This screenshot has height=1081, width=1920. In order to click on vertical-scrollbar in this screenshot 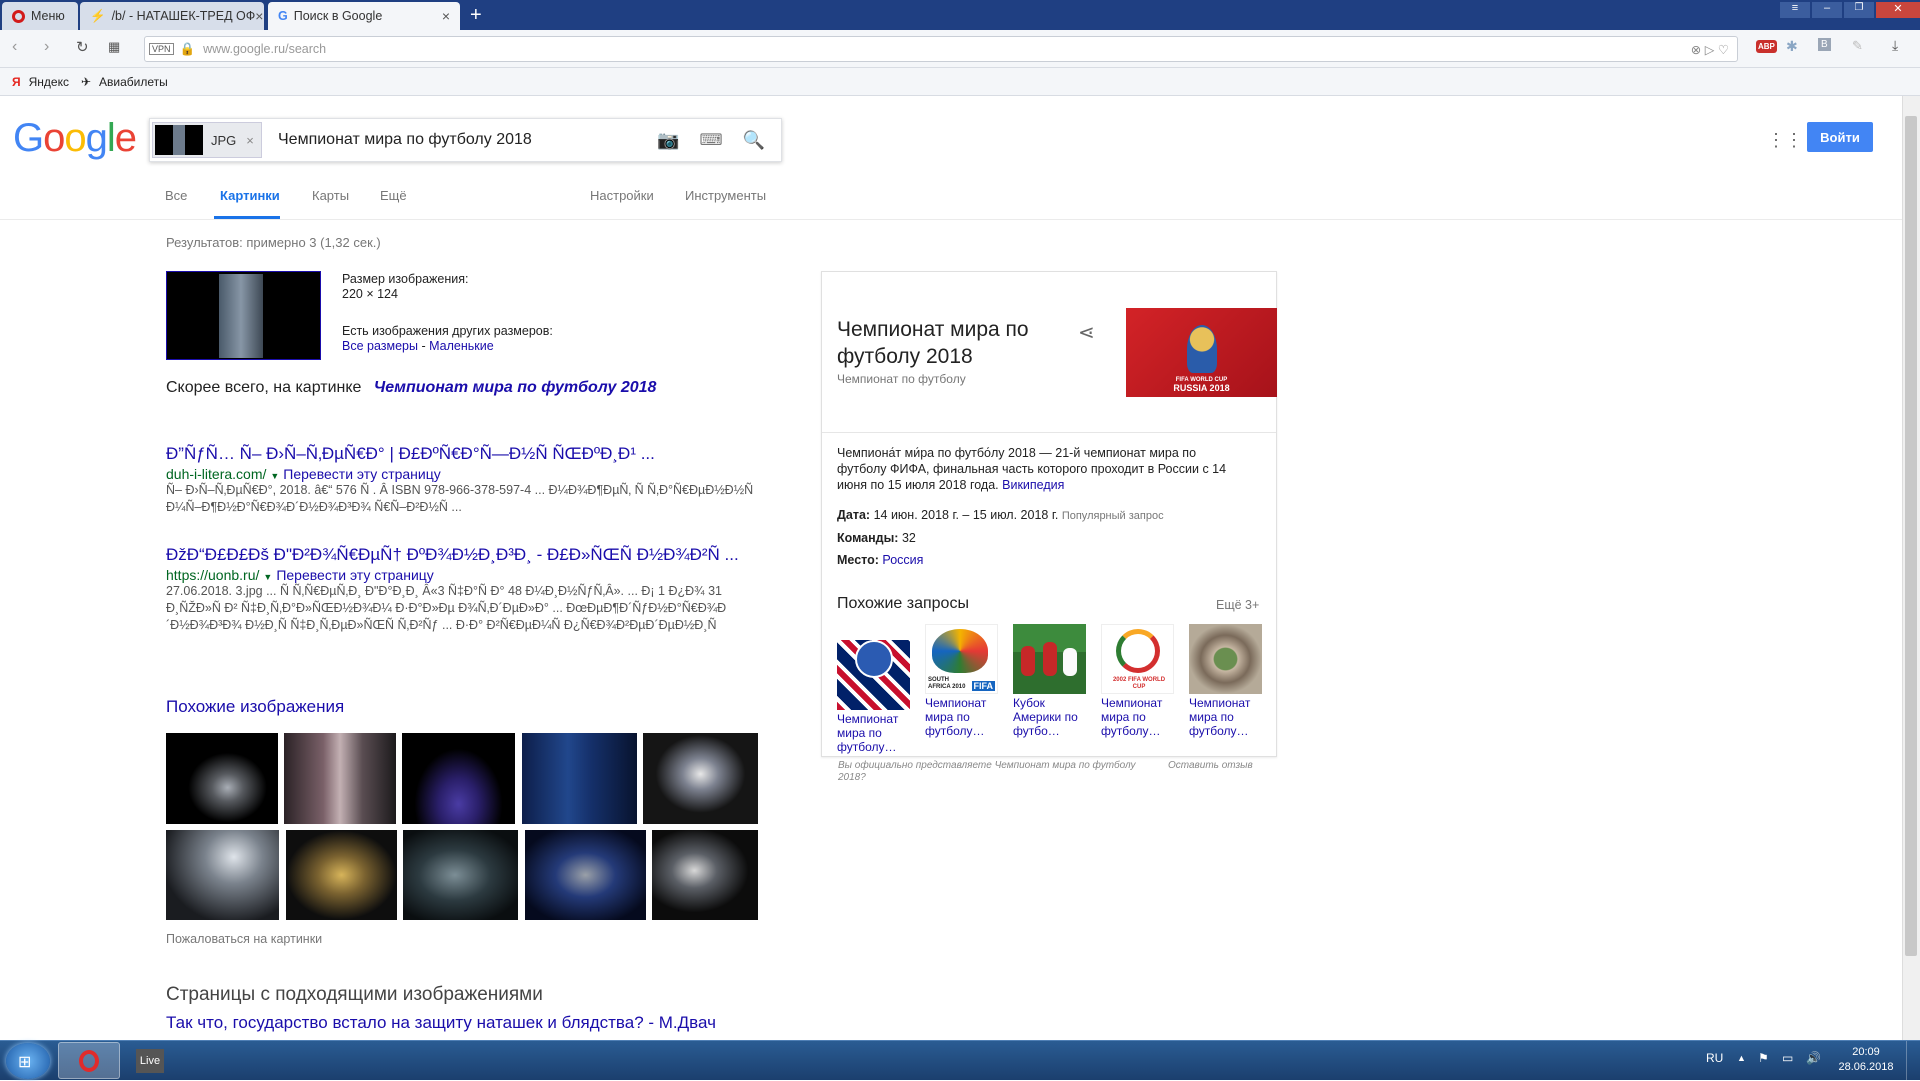, I will do `click(1911, 568)`.